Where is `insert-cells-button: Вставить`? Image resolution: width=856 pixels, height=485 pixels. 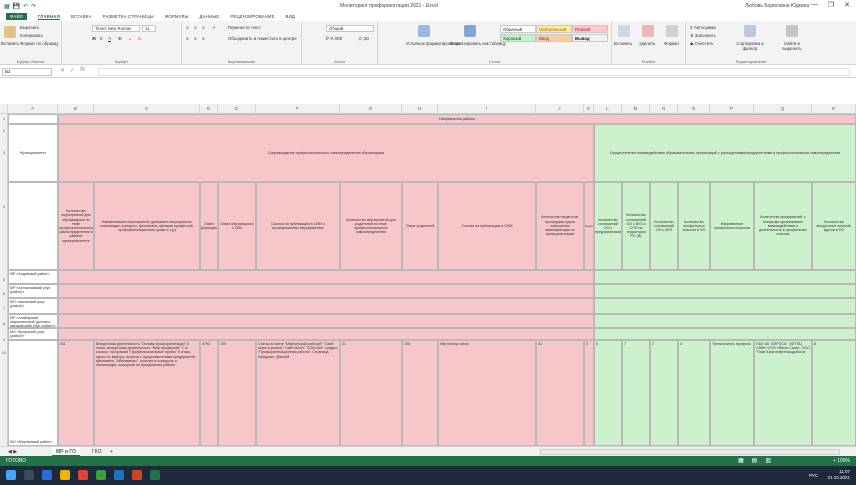 insert-cells-button: Вставить is located at coordinates (623, 43).